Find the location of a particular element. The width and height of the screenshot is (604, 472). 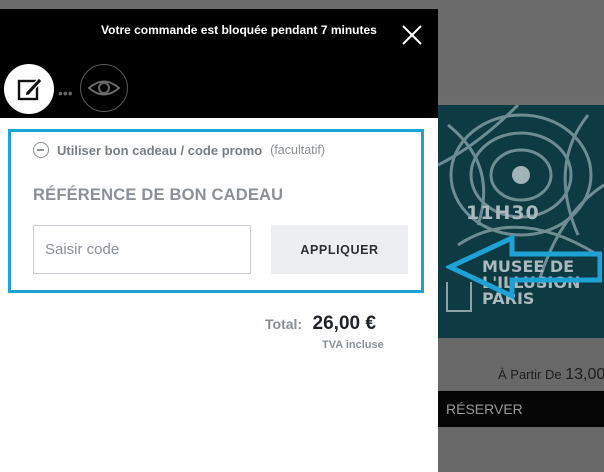

collapse-minus-icon is located at coordinates (41, 150).